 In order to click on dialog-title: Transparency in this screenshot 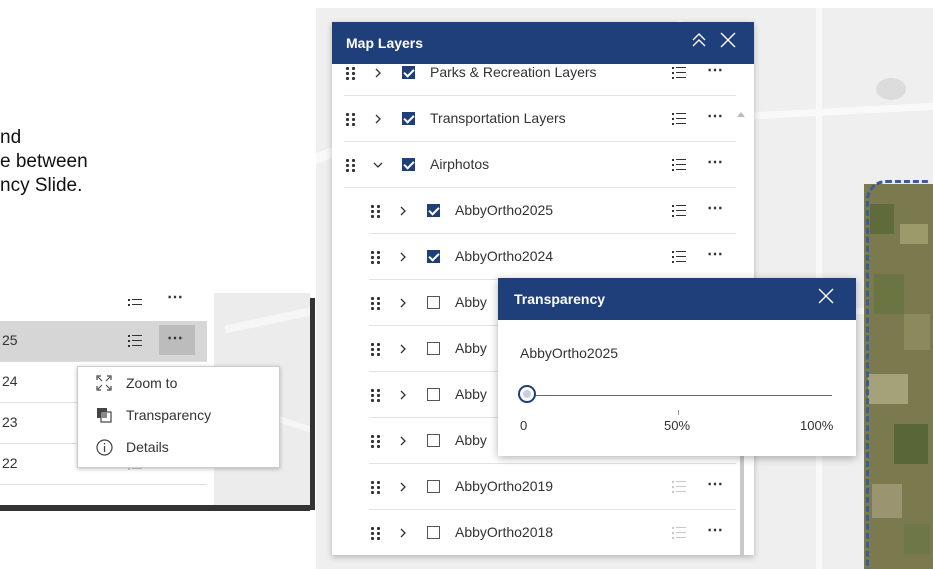, I will do `click(560, 299)`.